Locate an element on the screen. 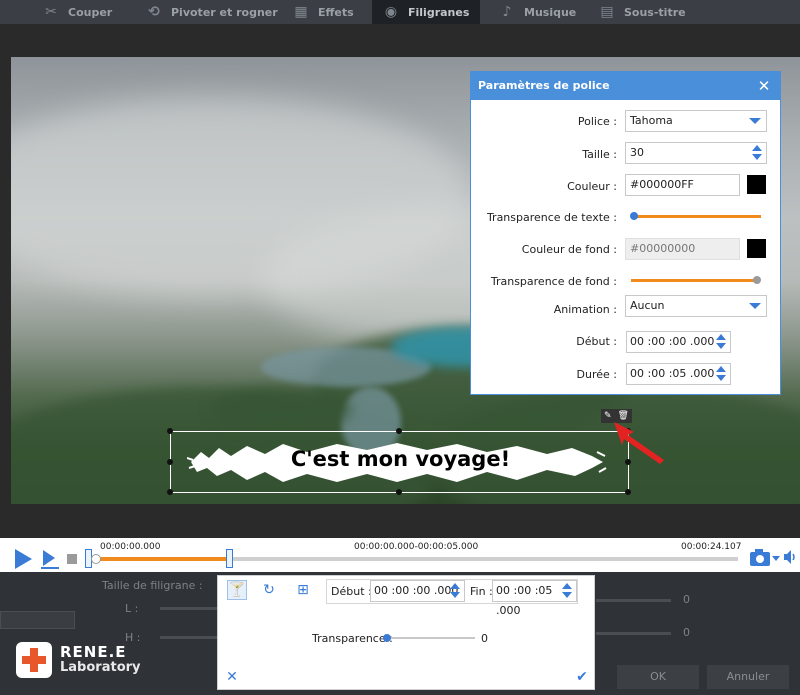  text-transparency-label: Transparence de texte : is located at coordinates (551, 217).